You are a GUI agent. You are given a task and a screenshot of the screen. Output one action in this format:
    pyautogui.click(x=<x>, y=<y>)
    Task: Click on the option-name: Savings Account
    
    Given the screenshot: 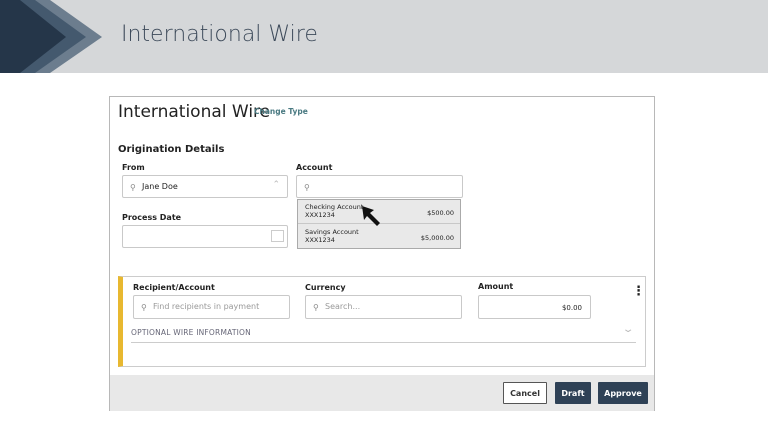 What is the action you would take?
    pyautogui.click(x=332, y=232)
    